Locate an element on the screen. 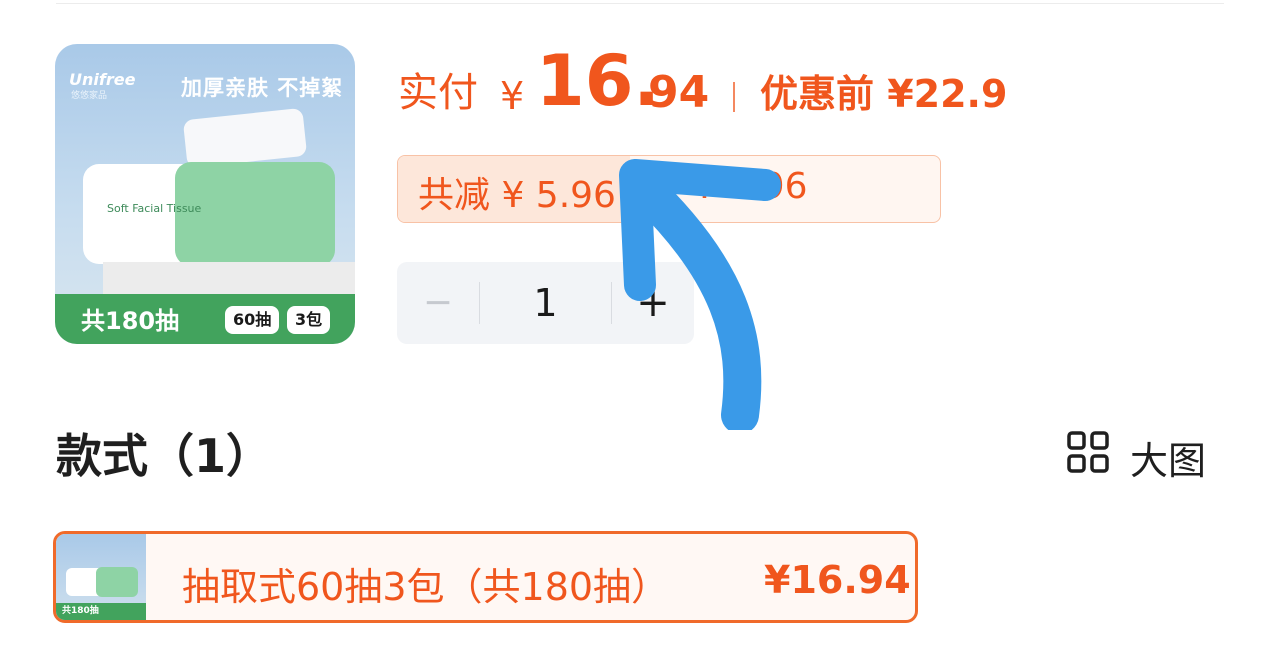 This screenshot has height=666, width=1280. image-pack-label: Soft Facial Tissue is located at coordinates (154, 208).